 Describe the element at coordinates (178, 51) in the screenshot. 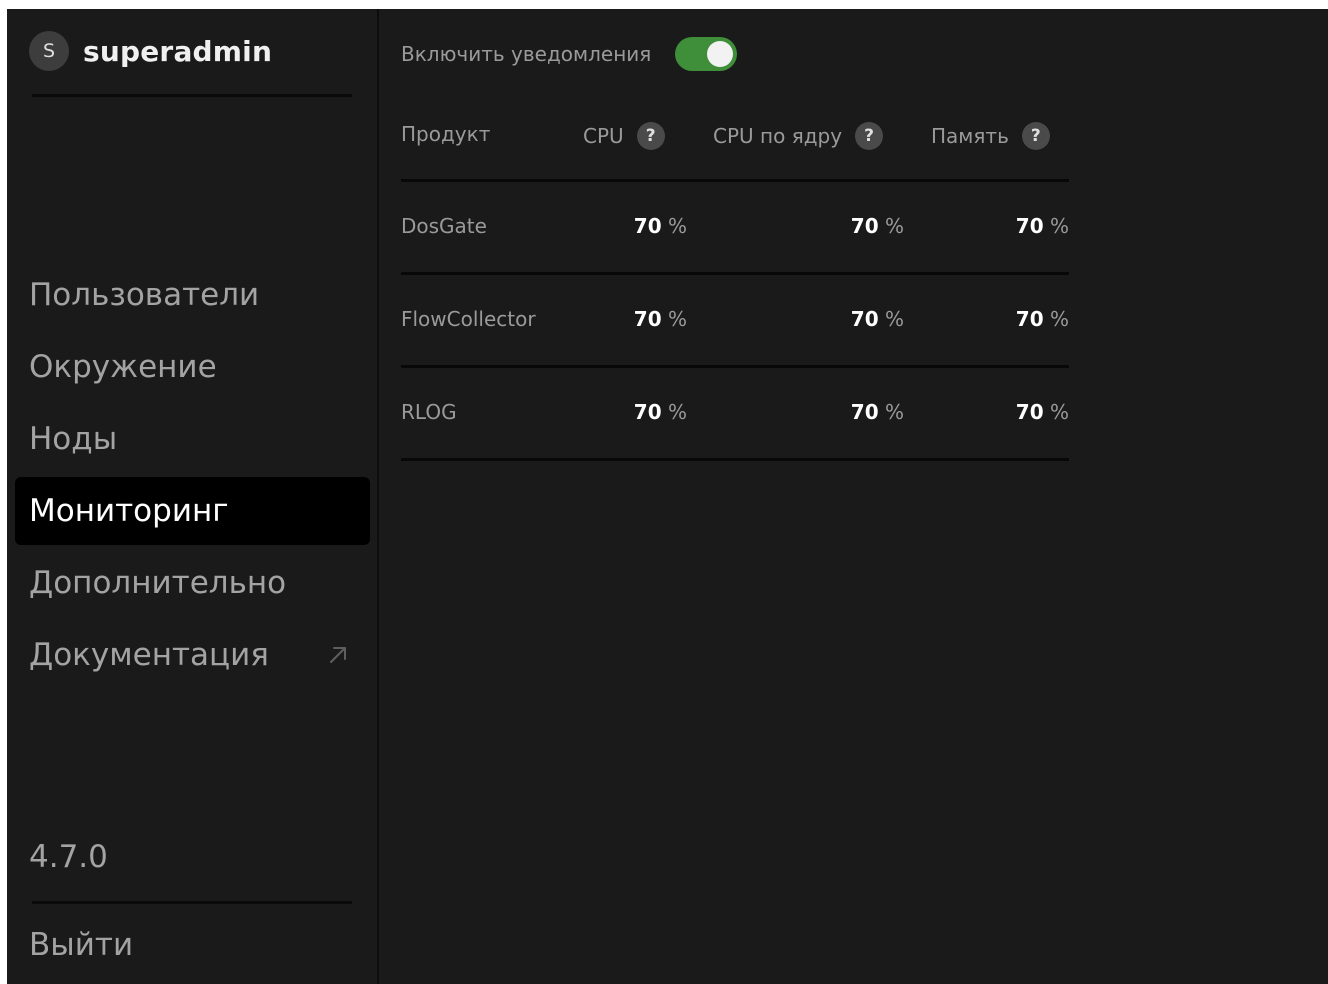

I see `username: superadmin` at that location.